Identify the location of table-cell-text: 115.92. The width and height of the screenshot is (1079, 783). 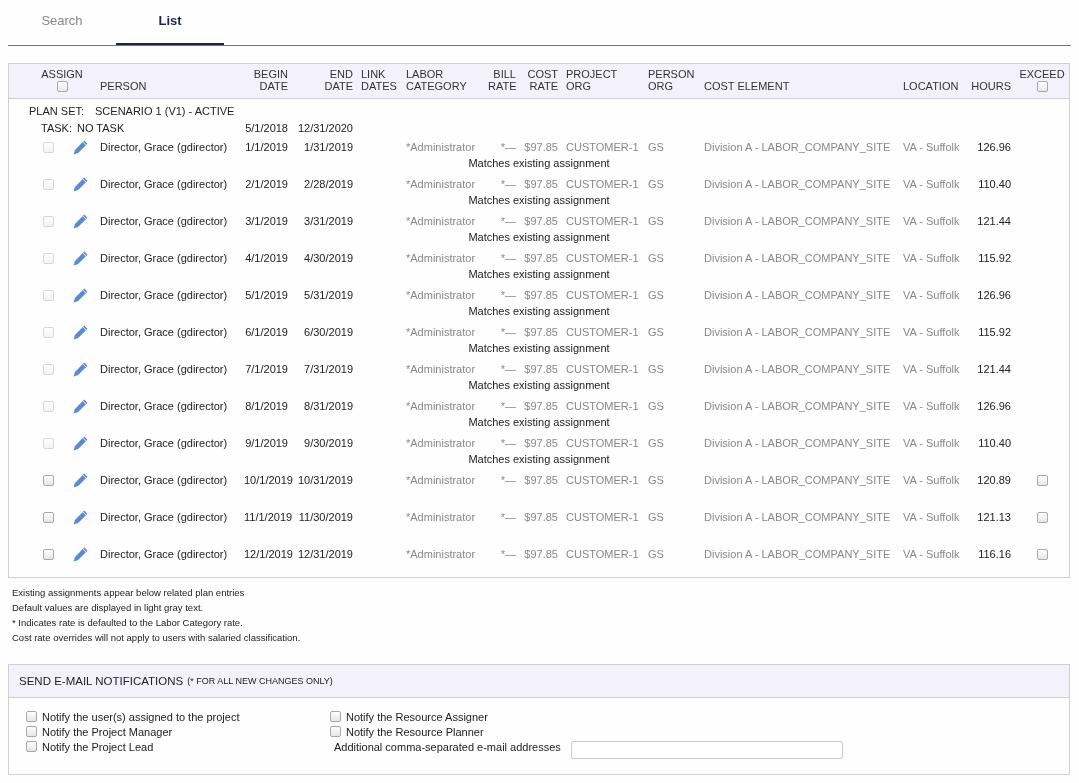
(994, 332).